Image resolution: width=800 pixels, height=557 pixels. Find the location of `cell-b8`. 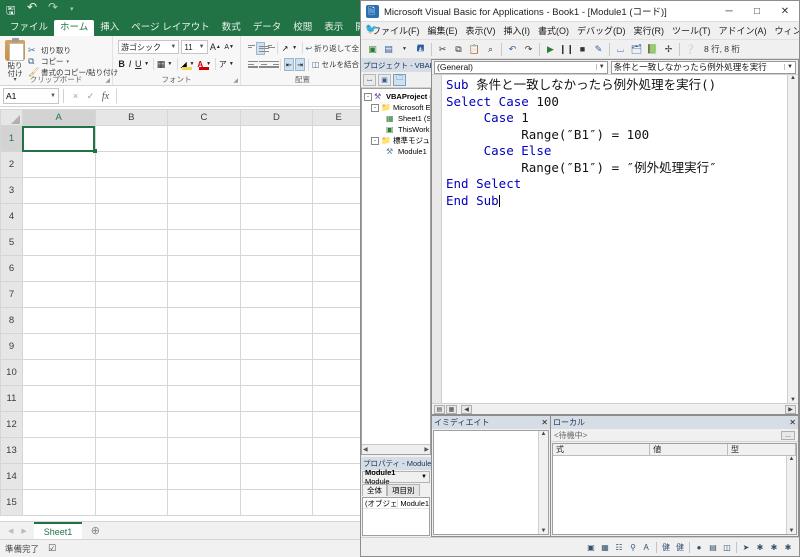

cell-b8 is located at coordinates (131, 320).